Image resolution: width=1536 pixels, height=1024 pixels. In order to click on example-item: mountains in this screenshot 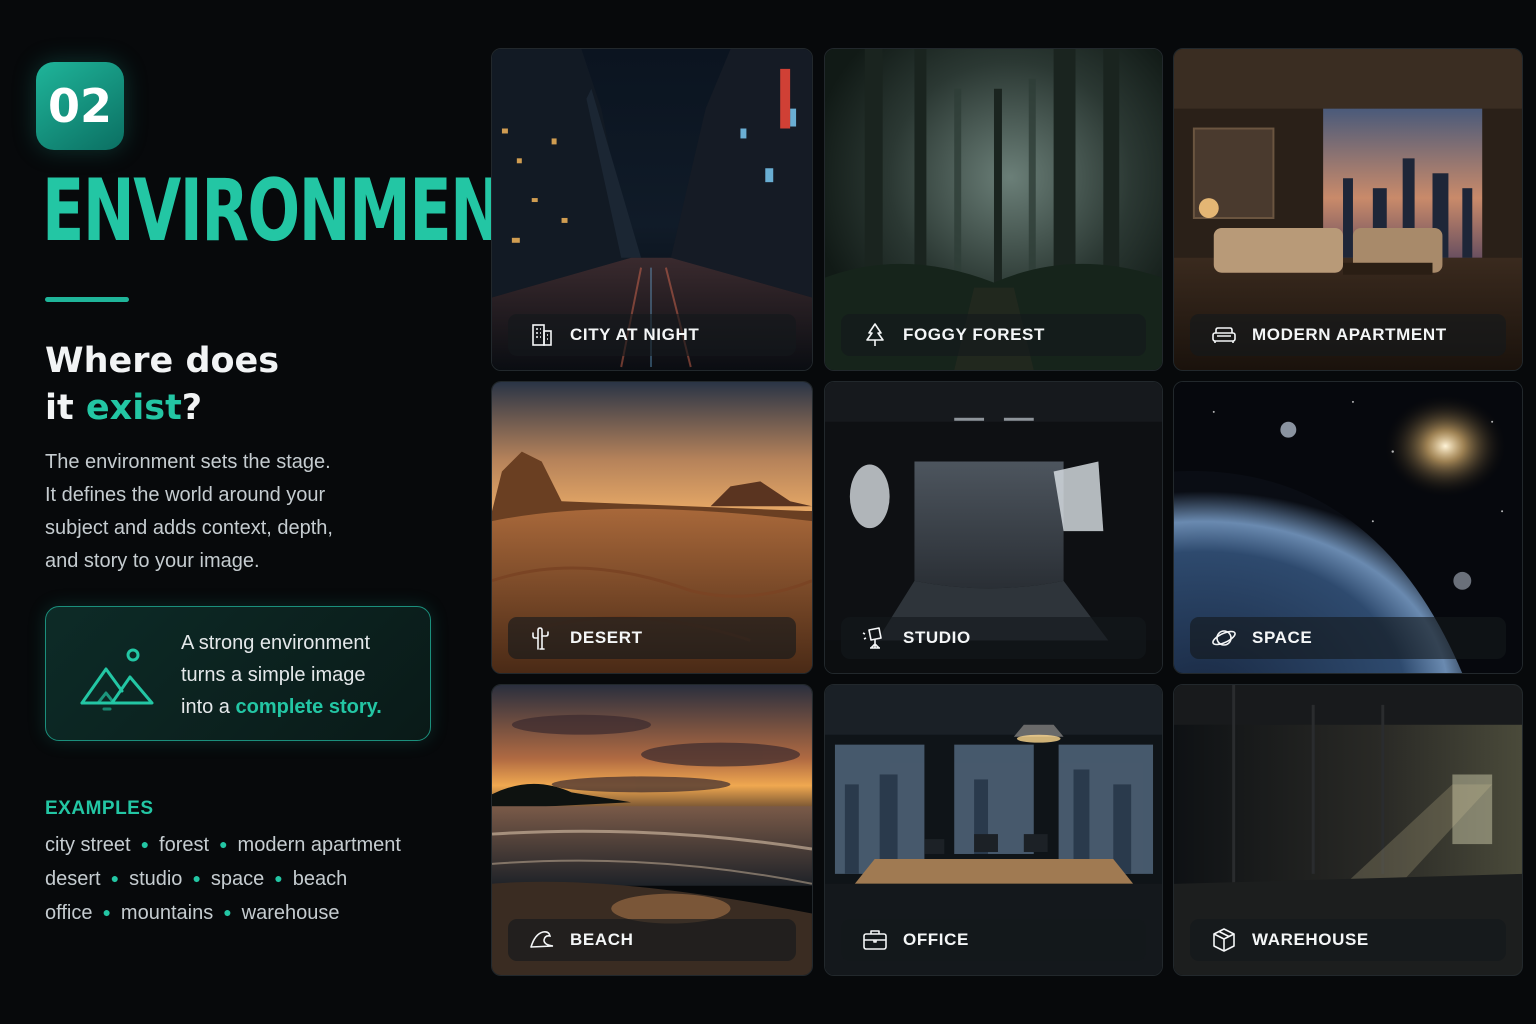, I will do `click(167, 913)`.